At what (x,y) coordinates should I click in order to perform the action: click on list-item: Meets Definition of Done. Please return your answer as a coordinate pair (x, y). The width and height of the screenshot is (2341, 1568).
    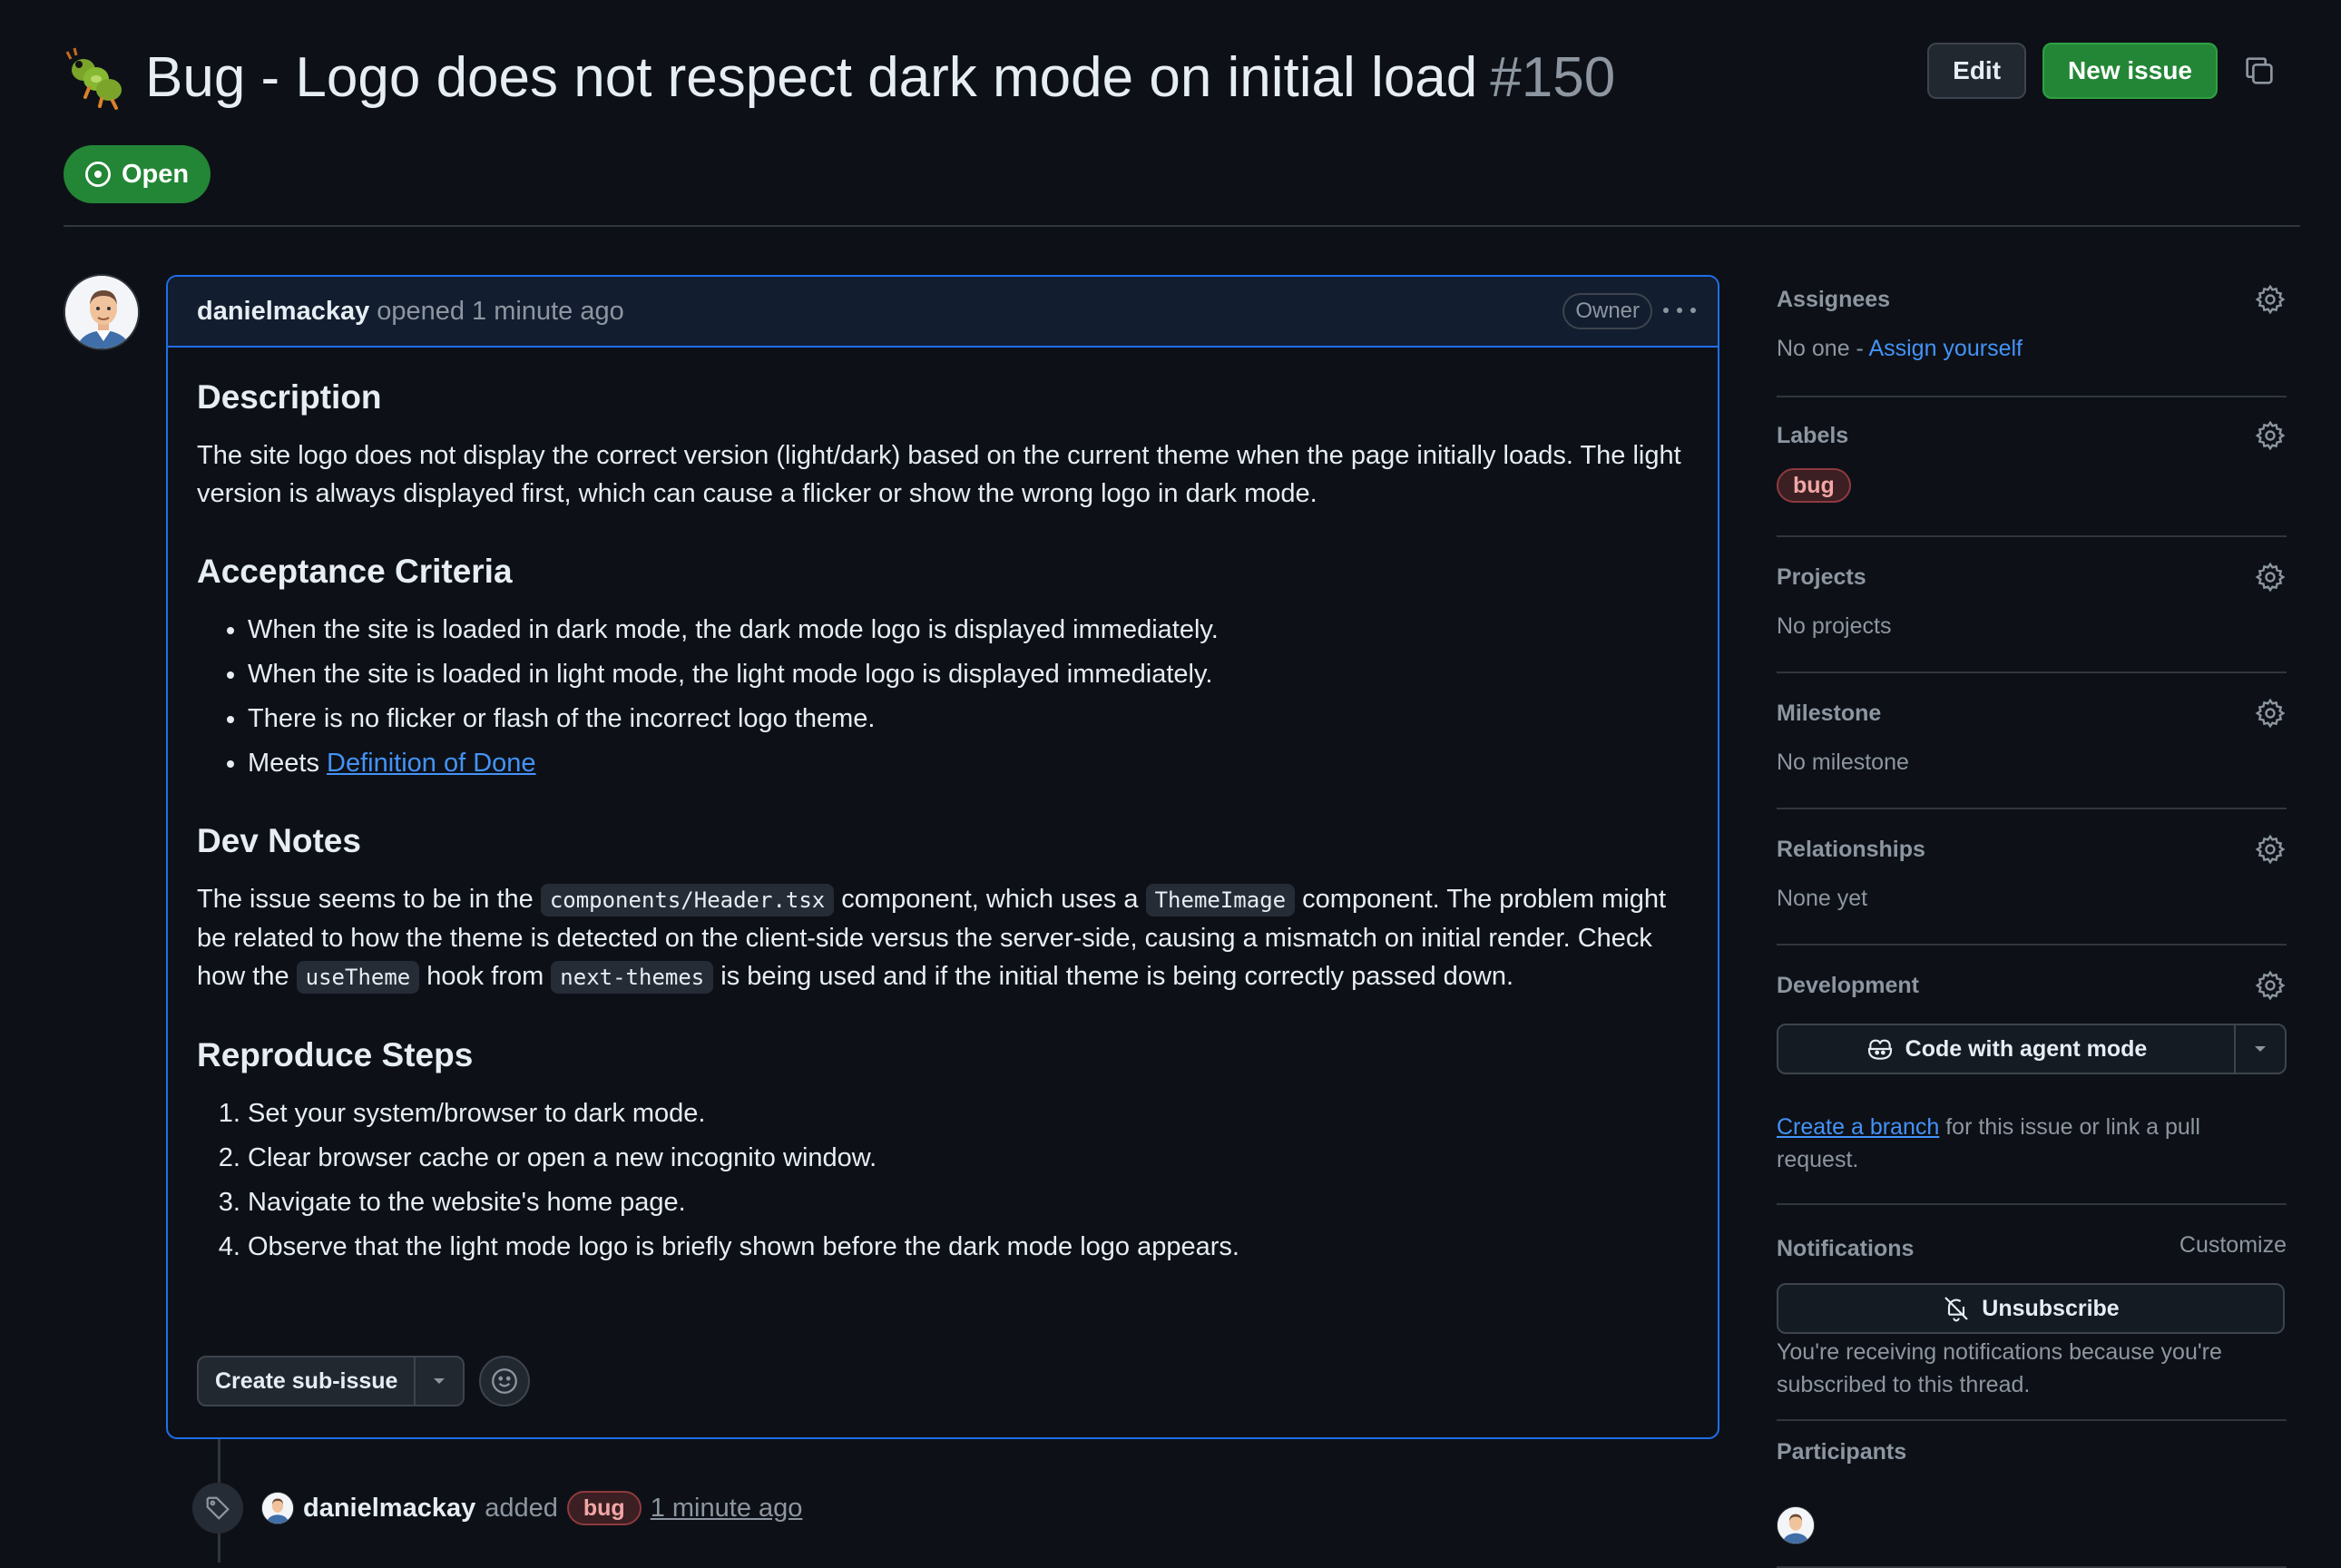
    Looking at the image, I should click on (968, 763).